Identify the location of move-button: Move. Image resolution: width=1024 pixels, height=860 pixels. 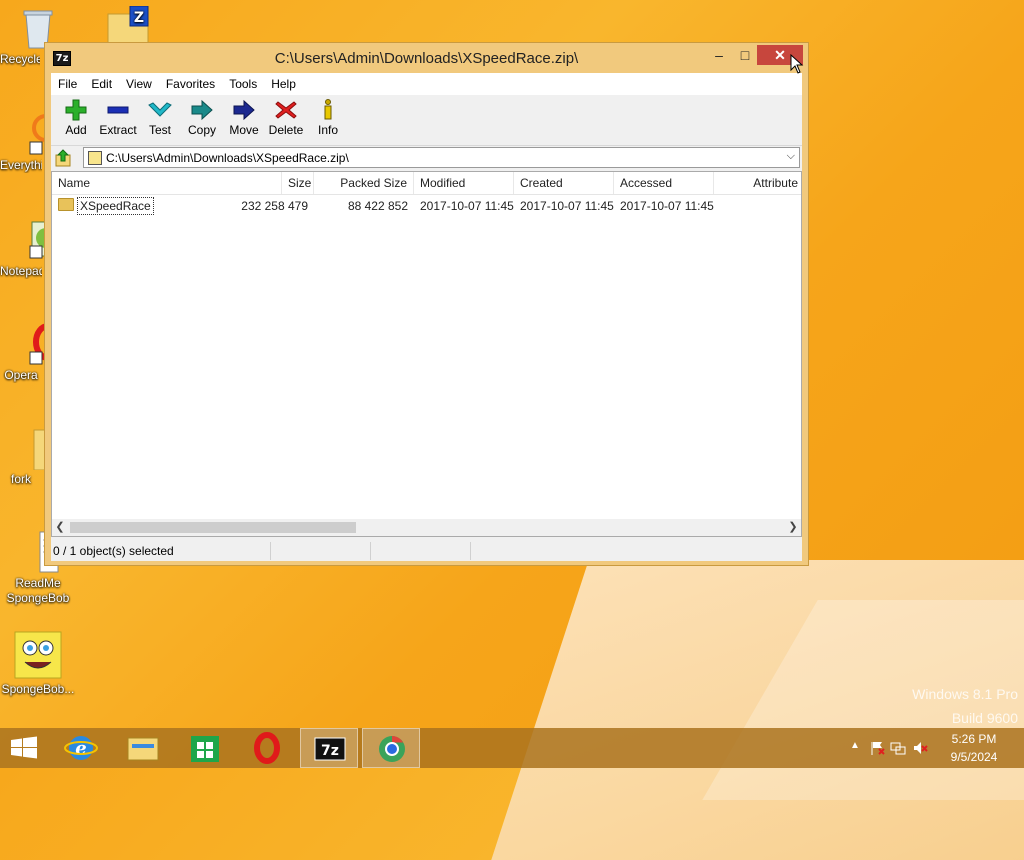
(244, 120).